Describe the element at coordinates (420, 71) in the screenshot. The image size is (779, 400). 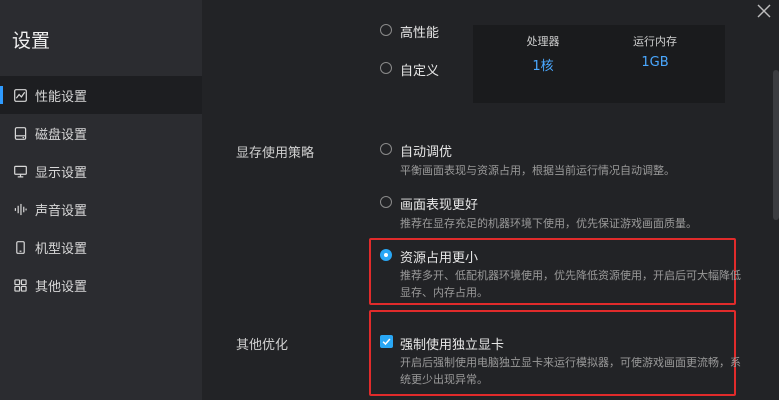
I see `option-label-custom: 自定义` at that location.